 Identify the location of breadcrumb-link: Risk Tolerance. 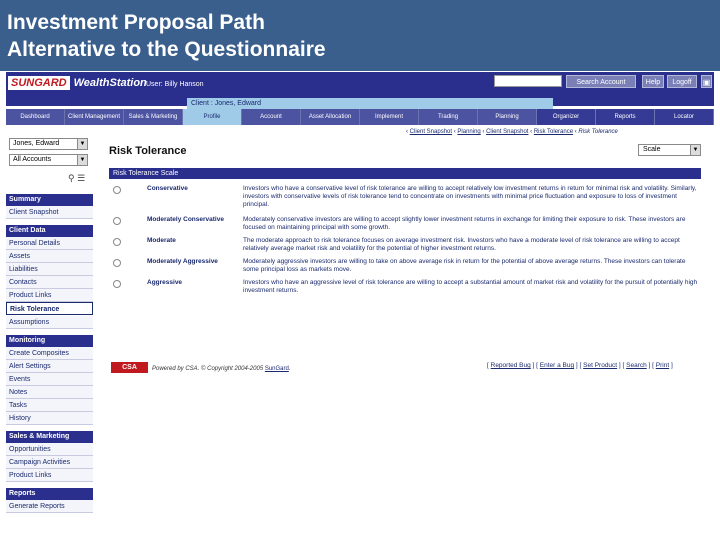
(553, 132).